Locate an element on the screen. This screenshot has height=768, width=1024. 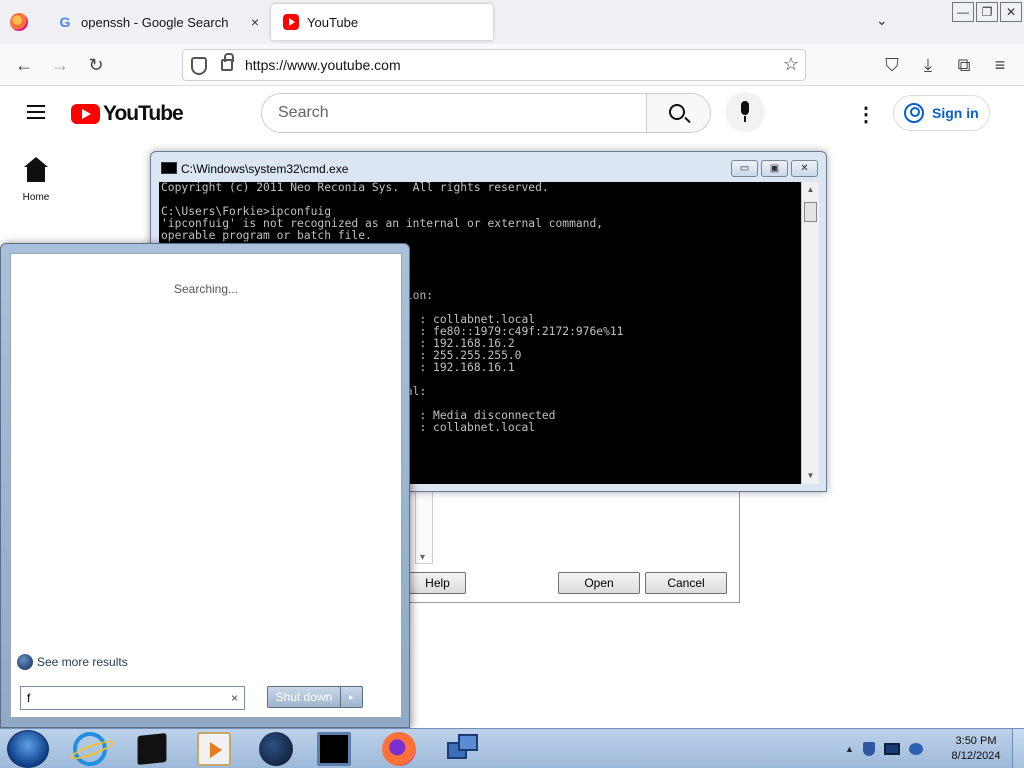
minimize-button: — is located at coordinates (963, 12).